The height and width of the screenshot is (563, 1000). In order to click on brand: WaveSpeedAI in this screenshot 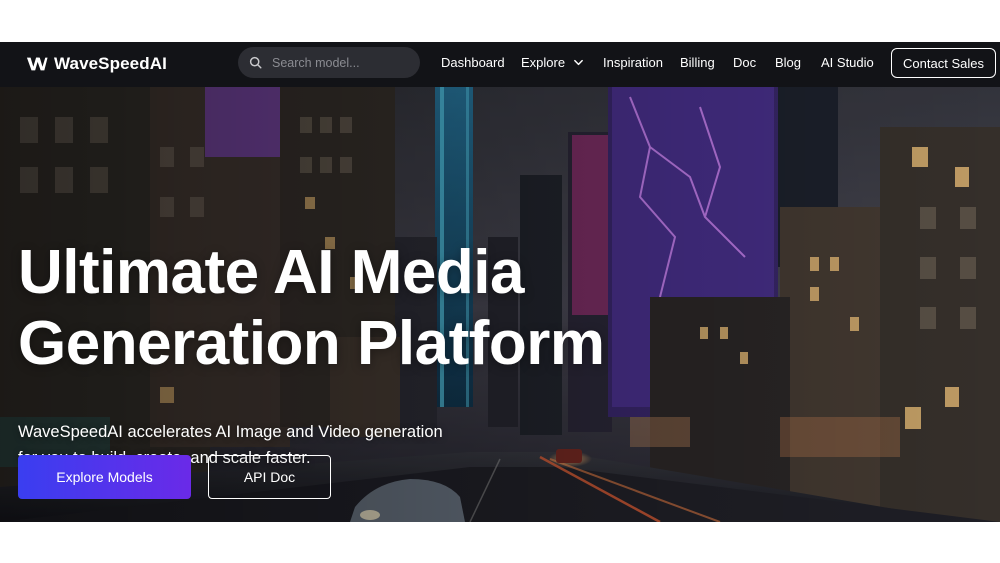, I will do `click(96, 64)`.